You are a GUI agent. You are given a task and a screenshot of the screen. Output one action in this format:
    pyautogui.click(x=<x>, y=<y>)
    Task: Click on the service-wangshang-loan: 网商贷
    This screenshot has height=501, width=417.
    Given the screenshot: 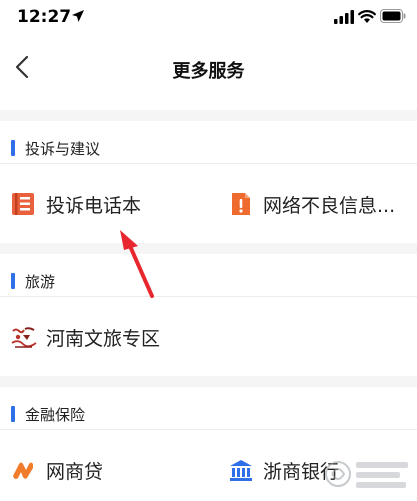 What is the action you would take?
    pyautogui.click(x=105, y=465)
    